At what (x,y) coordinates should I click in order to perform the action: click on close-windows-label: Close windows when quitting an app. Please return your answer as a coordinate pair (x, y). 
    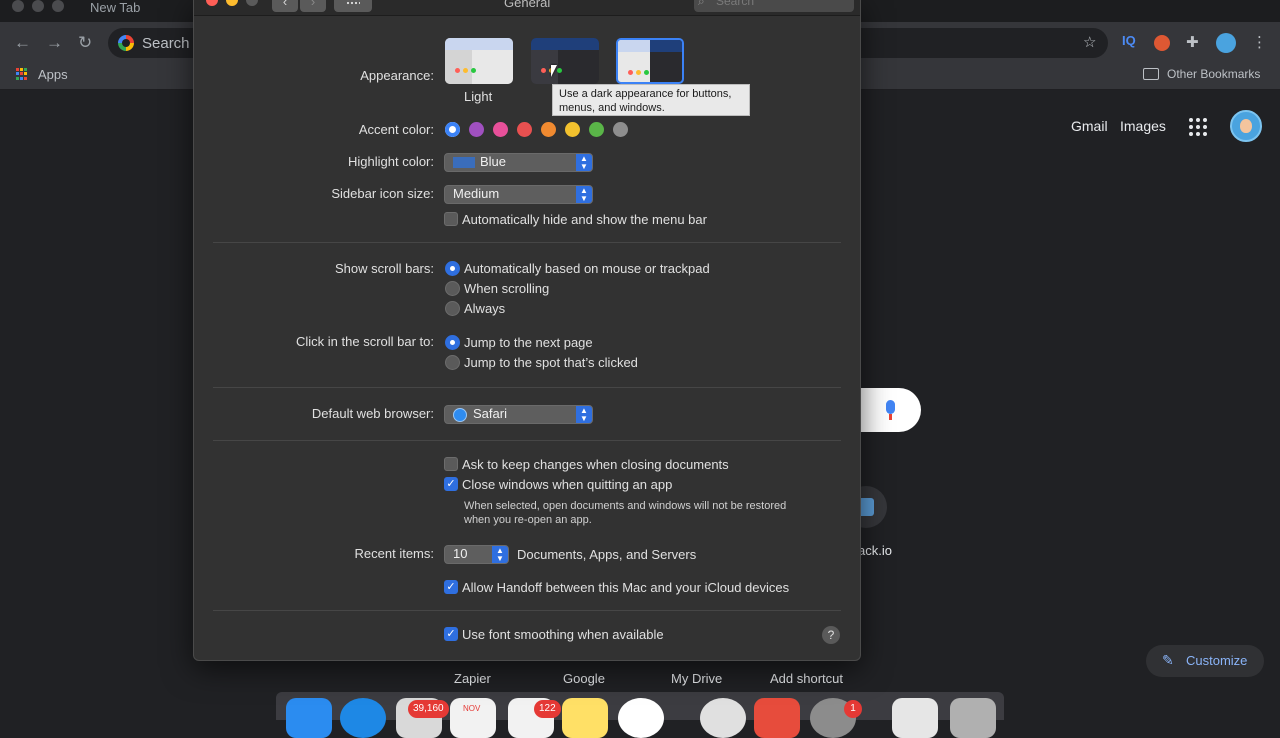
    Looking at the image, I should click on (567, 484).